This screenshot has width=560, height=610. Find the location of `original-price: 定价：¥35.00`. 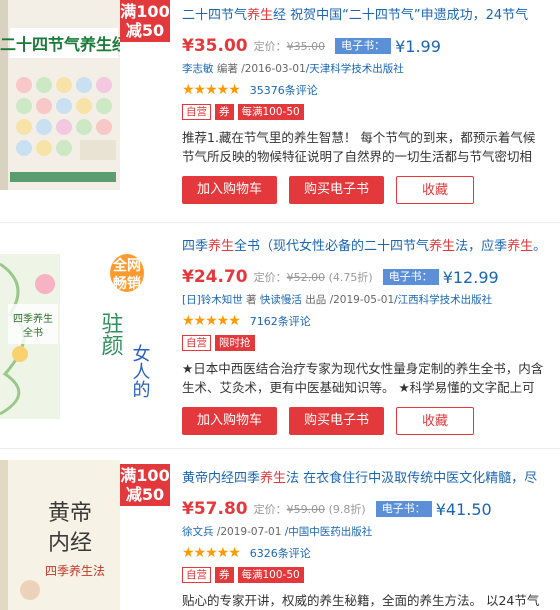

original-price: 定价：¥35.00 is located at coordinates (290, 46).